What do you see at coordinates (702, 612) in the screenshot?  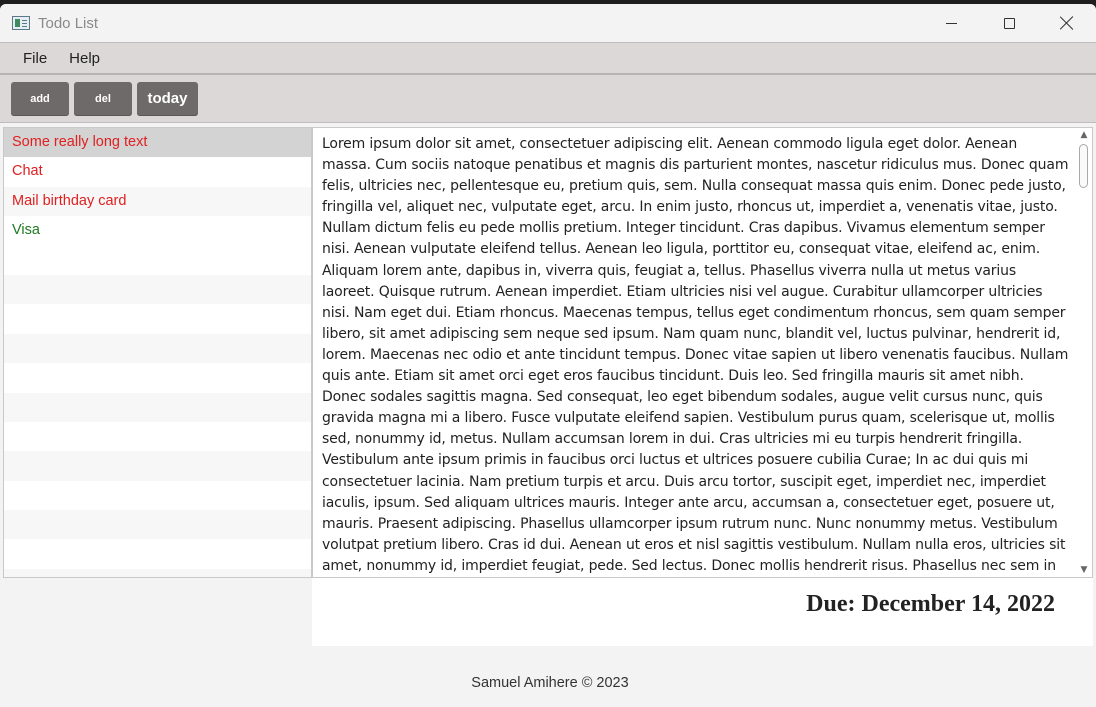 I see `due-date-panel: Due: December 14, 2022` at bounding box center [702, 612].